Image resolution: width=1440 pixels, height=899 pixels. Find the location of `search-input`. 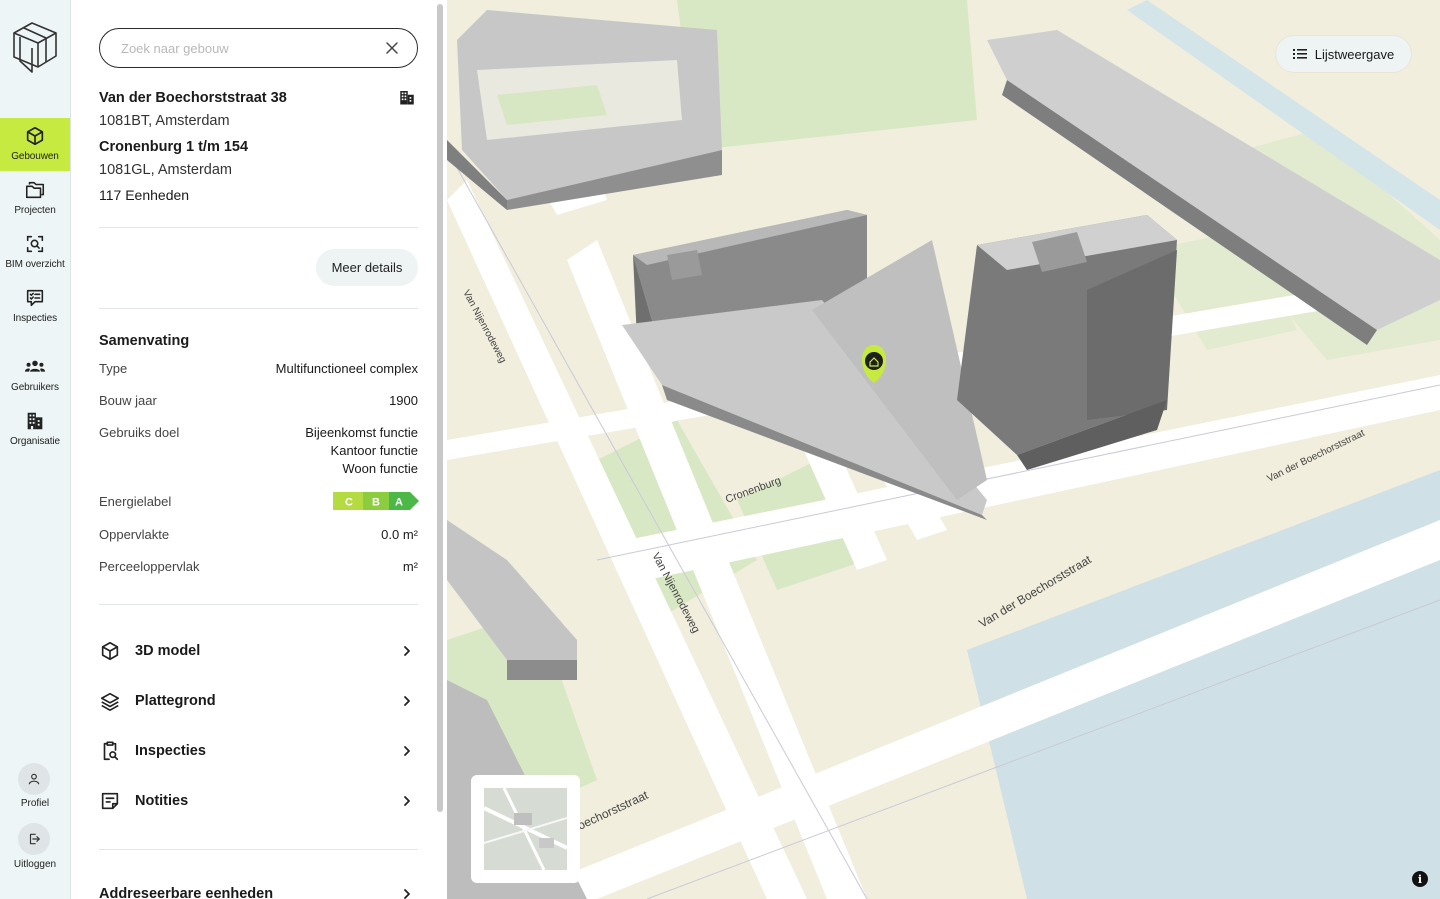

search-input is located at coordinates (246, 48).